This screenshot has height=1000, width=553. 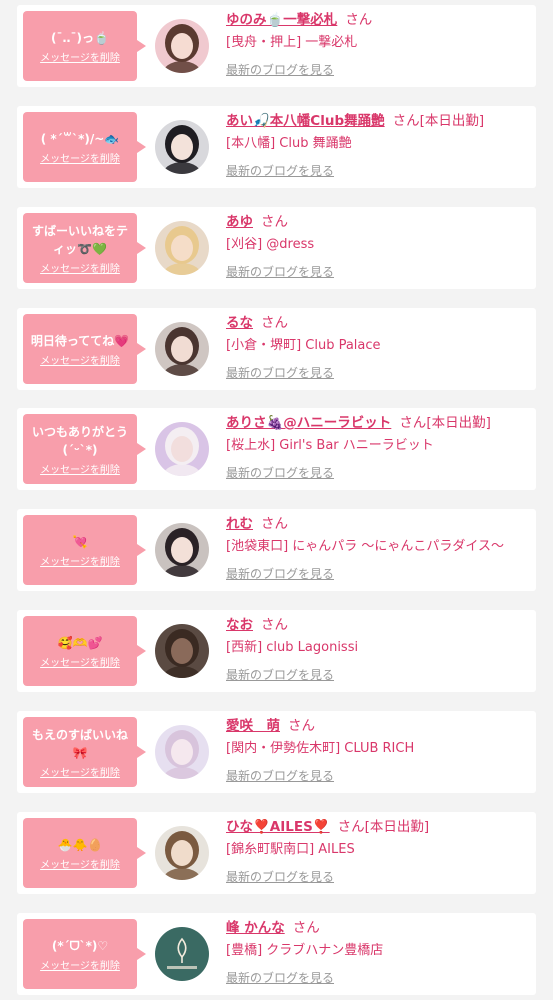 What do you see at coordinates (239, 222) in the screenshot?
I see `sender-name-link: あゆ` at bounding box center [239, 222].